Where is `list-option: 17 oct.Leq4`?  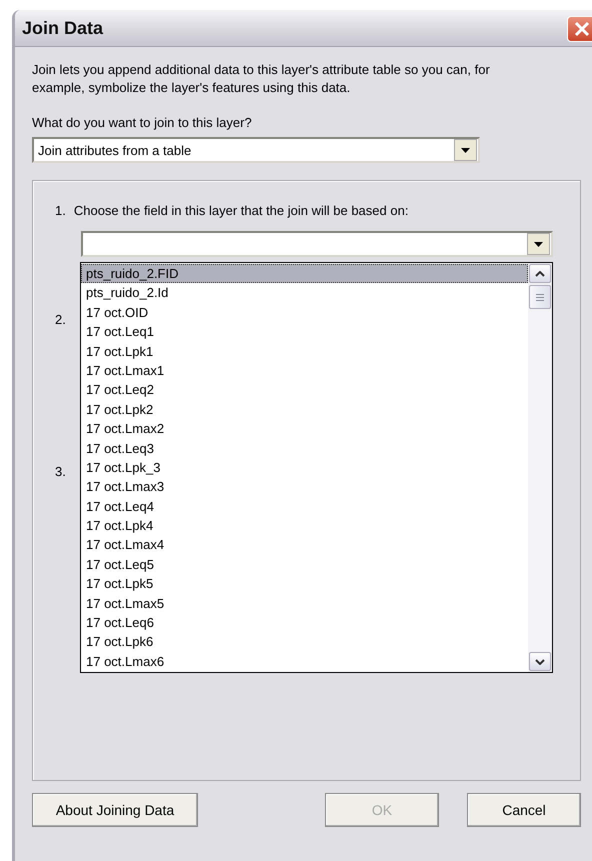
list-option: 17 oct.Leq4 is located at coordinates (304, 506).